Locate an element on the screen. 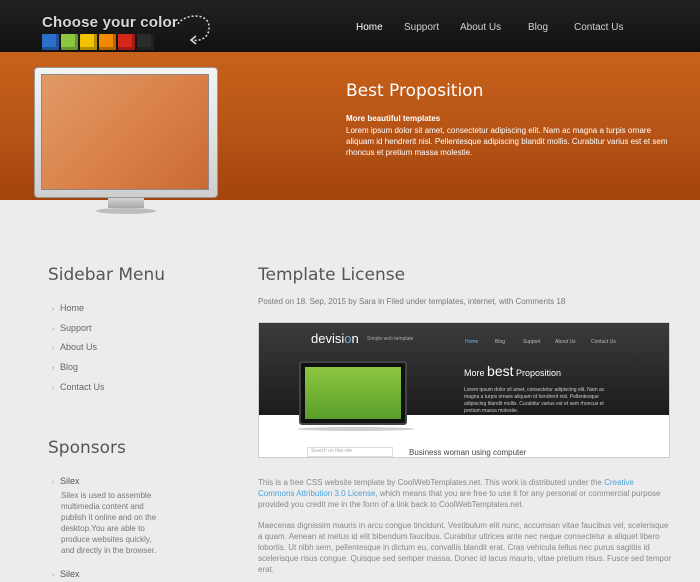  main-nav: Home Support About Us Blog Contact Us is located at coordinates (350, 30).